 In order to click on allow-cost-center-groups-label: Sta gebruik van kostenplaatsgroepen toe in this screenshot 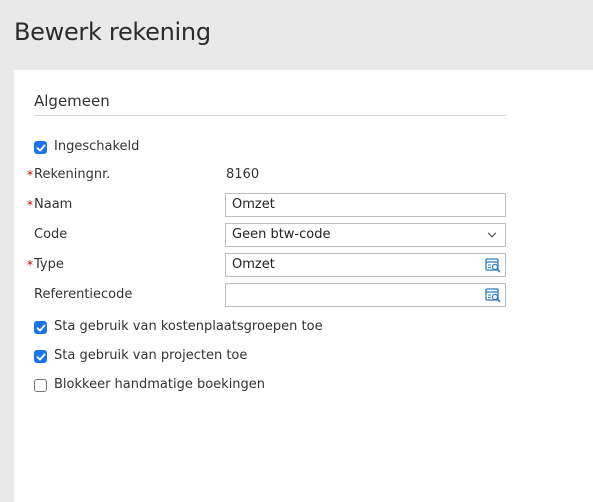, I will do `click(188, 326)`.